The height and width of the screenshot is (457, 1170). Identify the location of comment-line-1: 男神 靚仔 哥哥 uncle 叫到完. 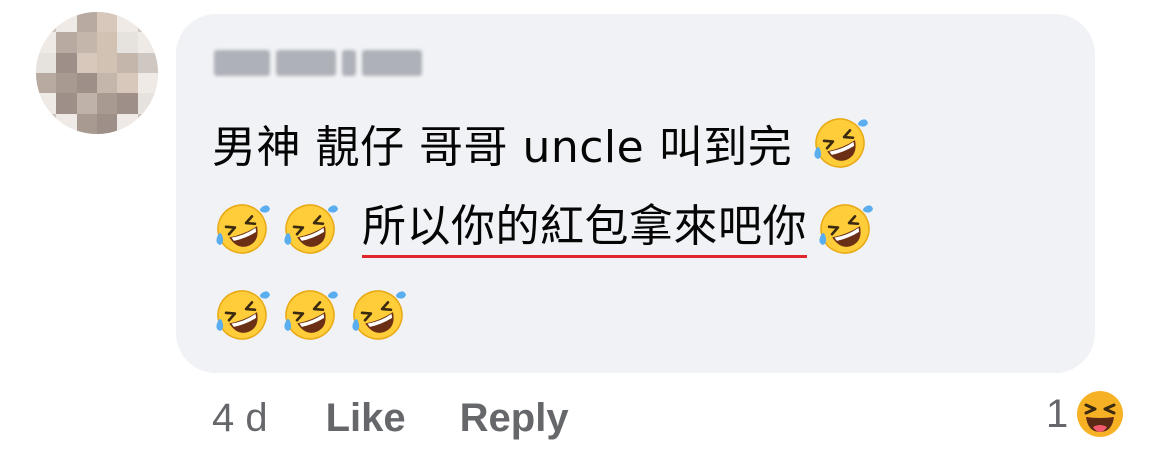
(545, 143).